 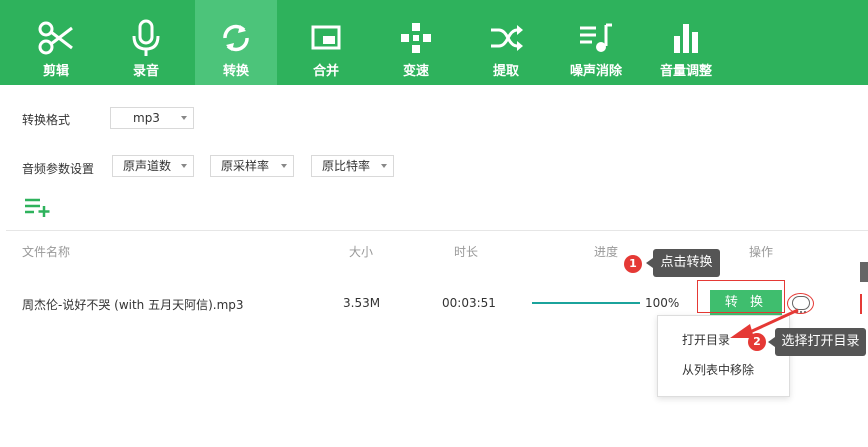 I want to click on tool-volume-label: 音量调整, so click(x=685, y=71).